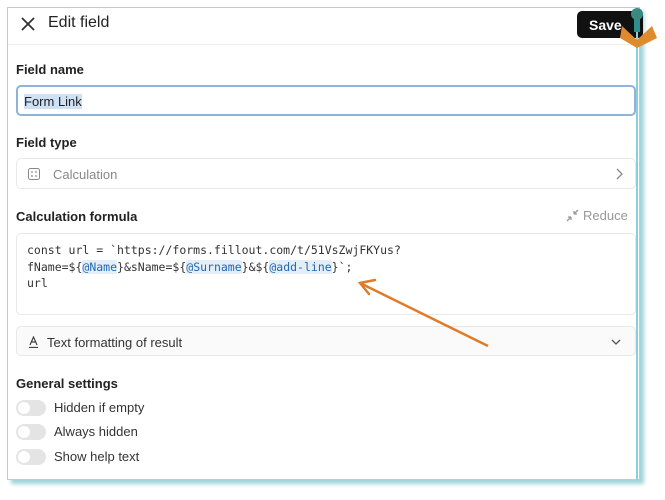 This screenshot has height=500, width=665. What do you see at coordinates (638, 244) in the screenshot?
I see `cursor-pointer-icon` at bounding box center [638, 244].